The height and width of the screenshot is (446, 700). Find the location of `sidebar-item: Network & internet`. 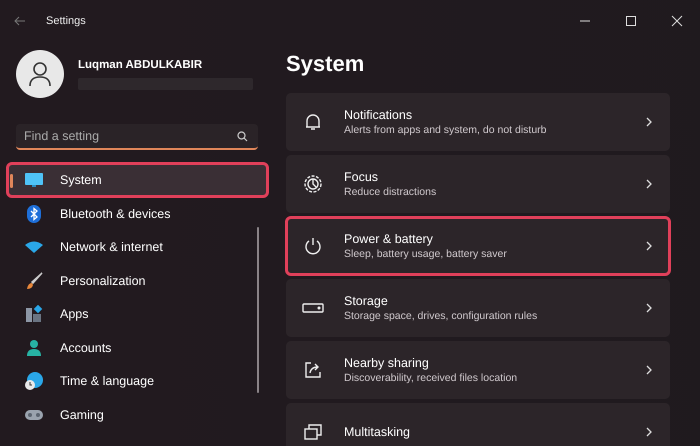

sidebar-item: Network & internet is located at coordinates (137, 247).